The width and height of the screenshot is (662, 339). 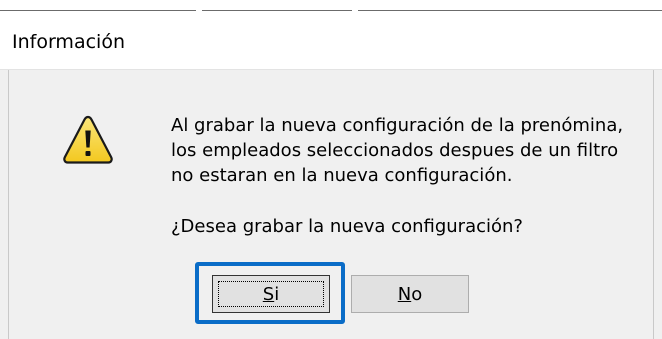 I want to click on no-label-rest: o, so click(x=417, y=294).